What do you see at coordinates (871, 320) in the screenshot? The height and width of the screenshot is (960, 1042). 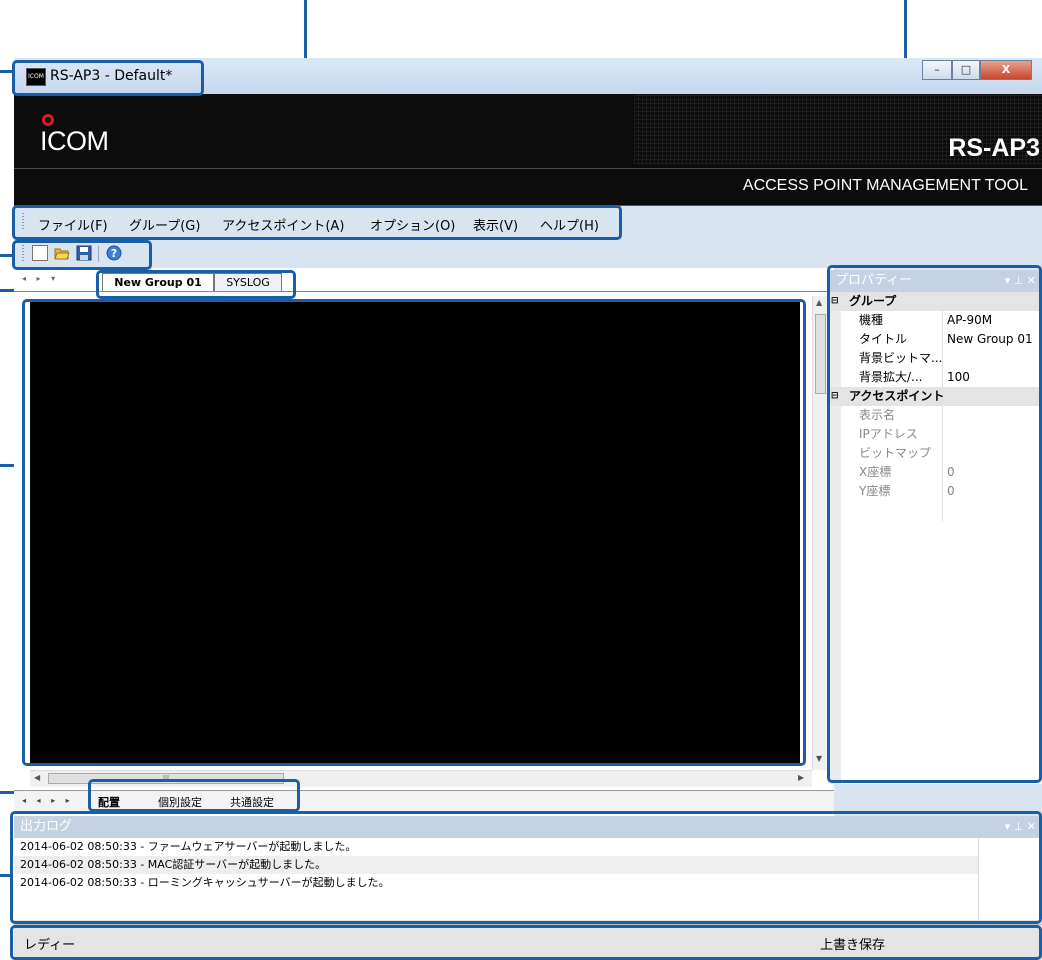 I see `property-name: 機種` at bounding box center [871, 320].